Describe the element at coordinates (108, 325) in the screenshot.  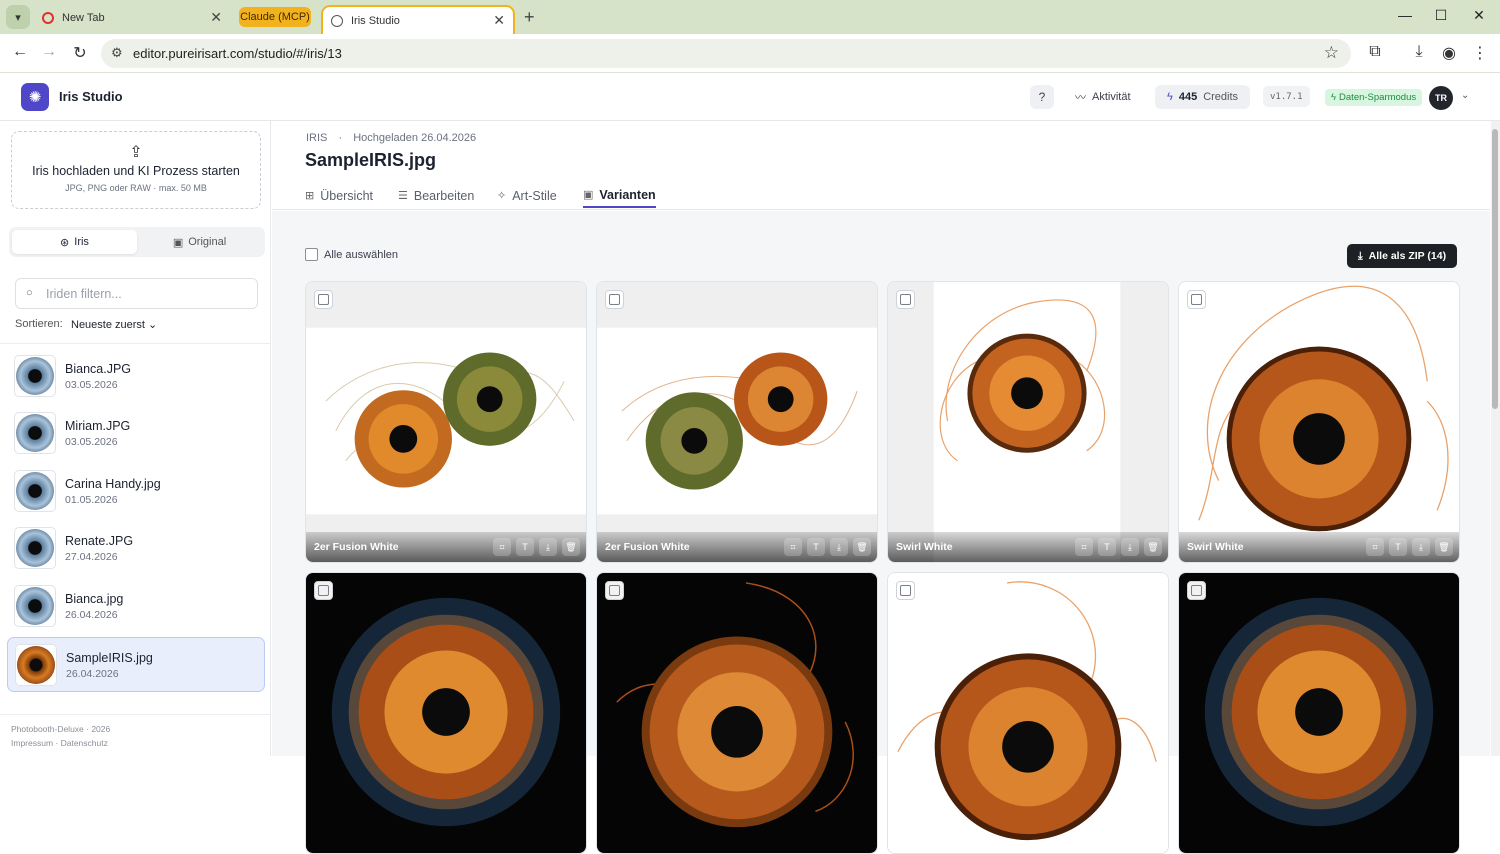
I see `sort-value: Neueste zuerst` at that location.